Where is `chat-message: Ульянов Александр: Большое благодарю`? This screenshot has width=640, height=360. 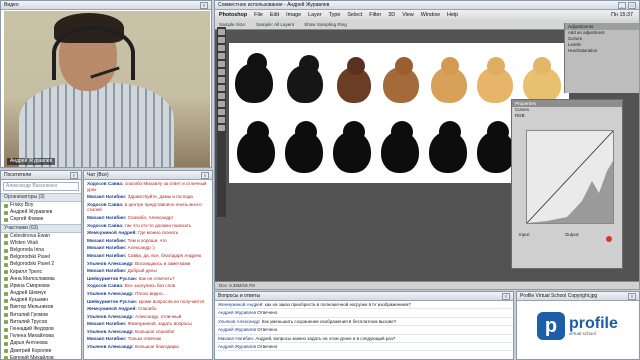
chat-message: Ульянов Александр: Большое благодарю is located at coordinates (148, 347).